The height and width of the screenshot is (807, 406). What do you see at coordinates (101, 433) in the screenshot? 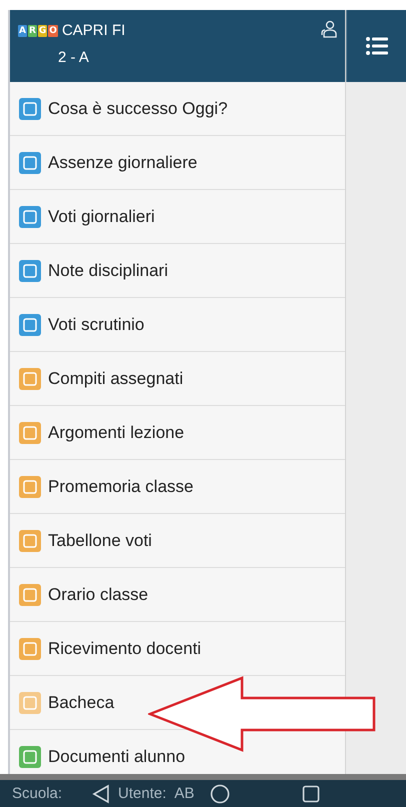
I see `menu-item: Argomenti lezione` at bounding box center [101, 433].